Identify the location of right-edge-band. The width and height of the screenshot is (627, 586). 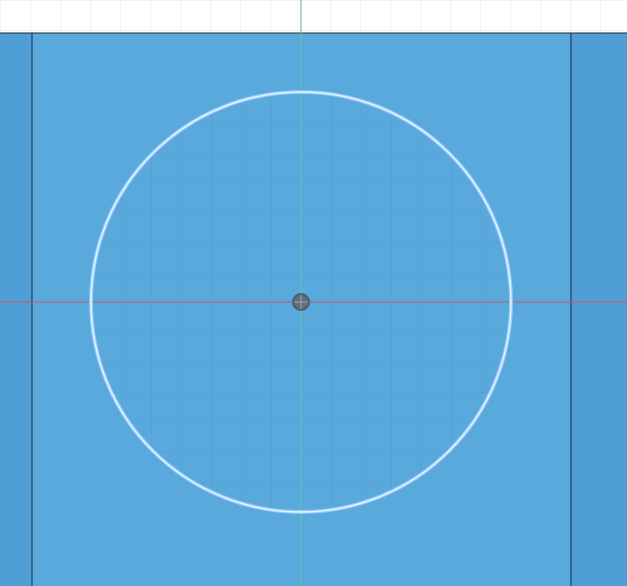
(599, 309).